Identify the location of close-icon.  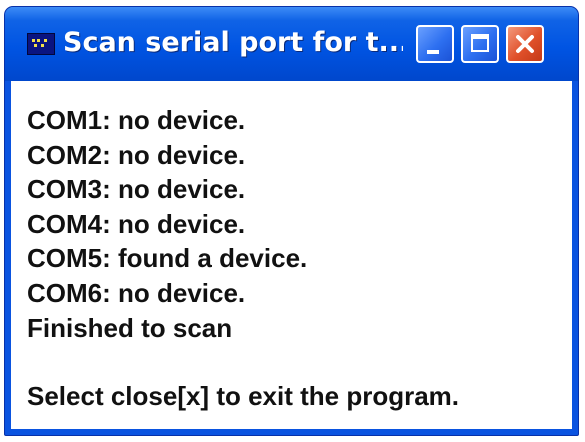
(525, 44).